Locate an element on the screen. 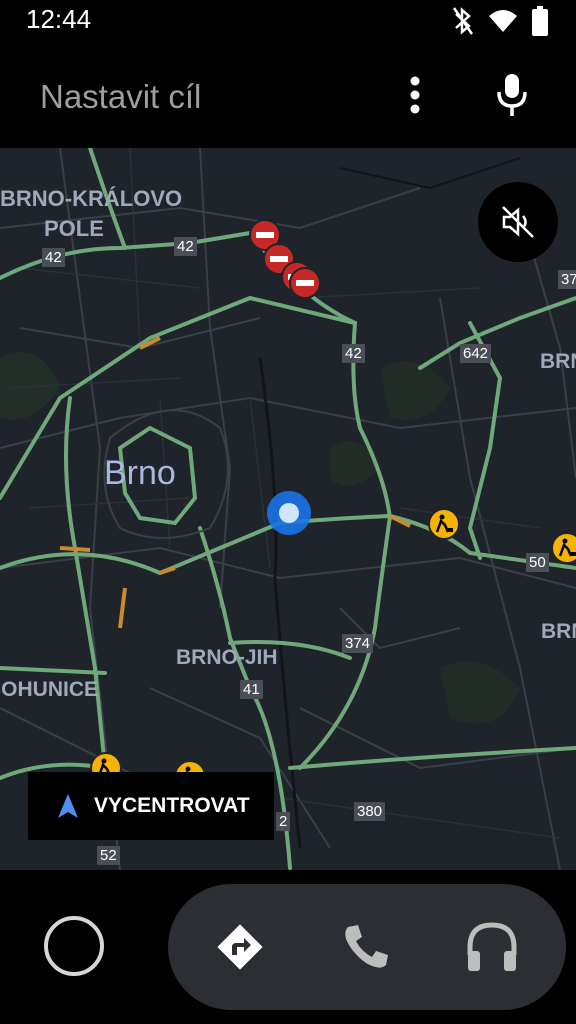 The image size is (576, 1024). headphones-icon is located at coordinates (492, 946).